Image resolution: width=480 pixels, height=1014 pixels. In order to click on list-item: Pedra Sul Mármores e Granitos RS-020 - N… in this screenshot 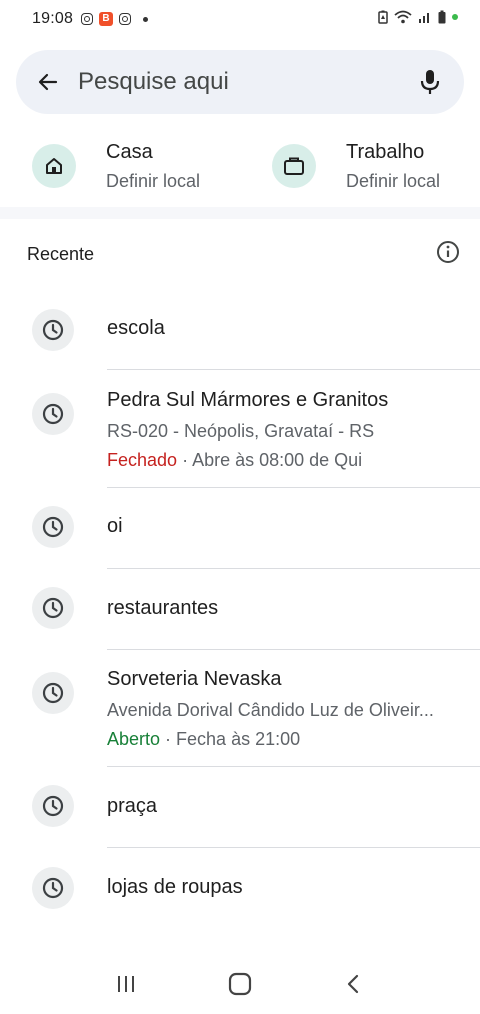, I will do `click(240, 429)`.